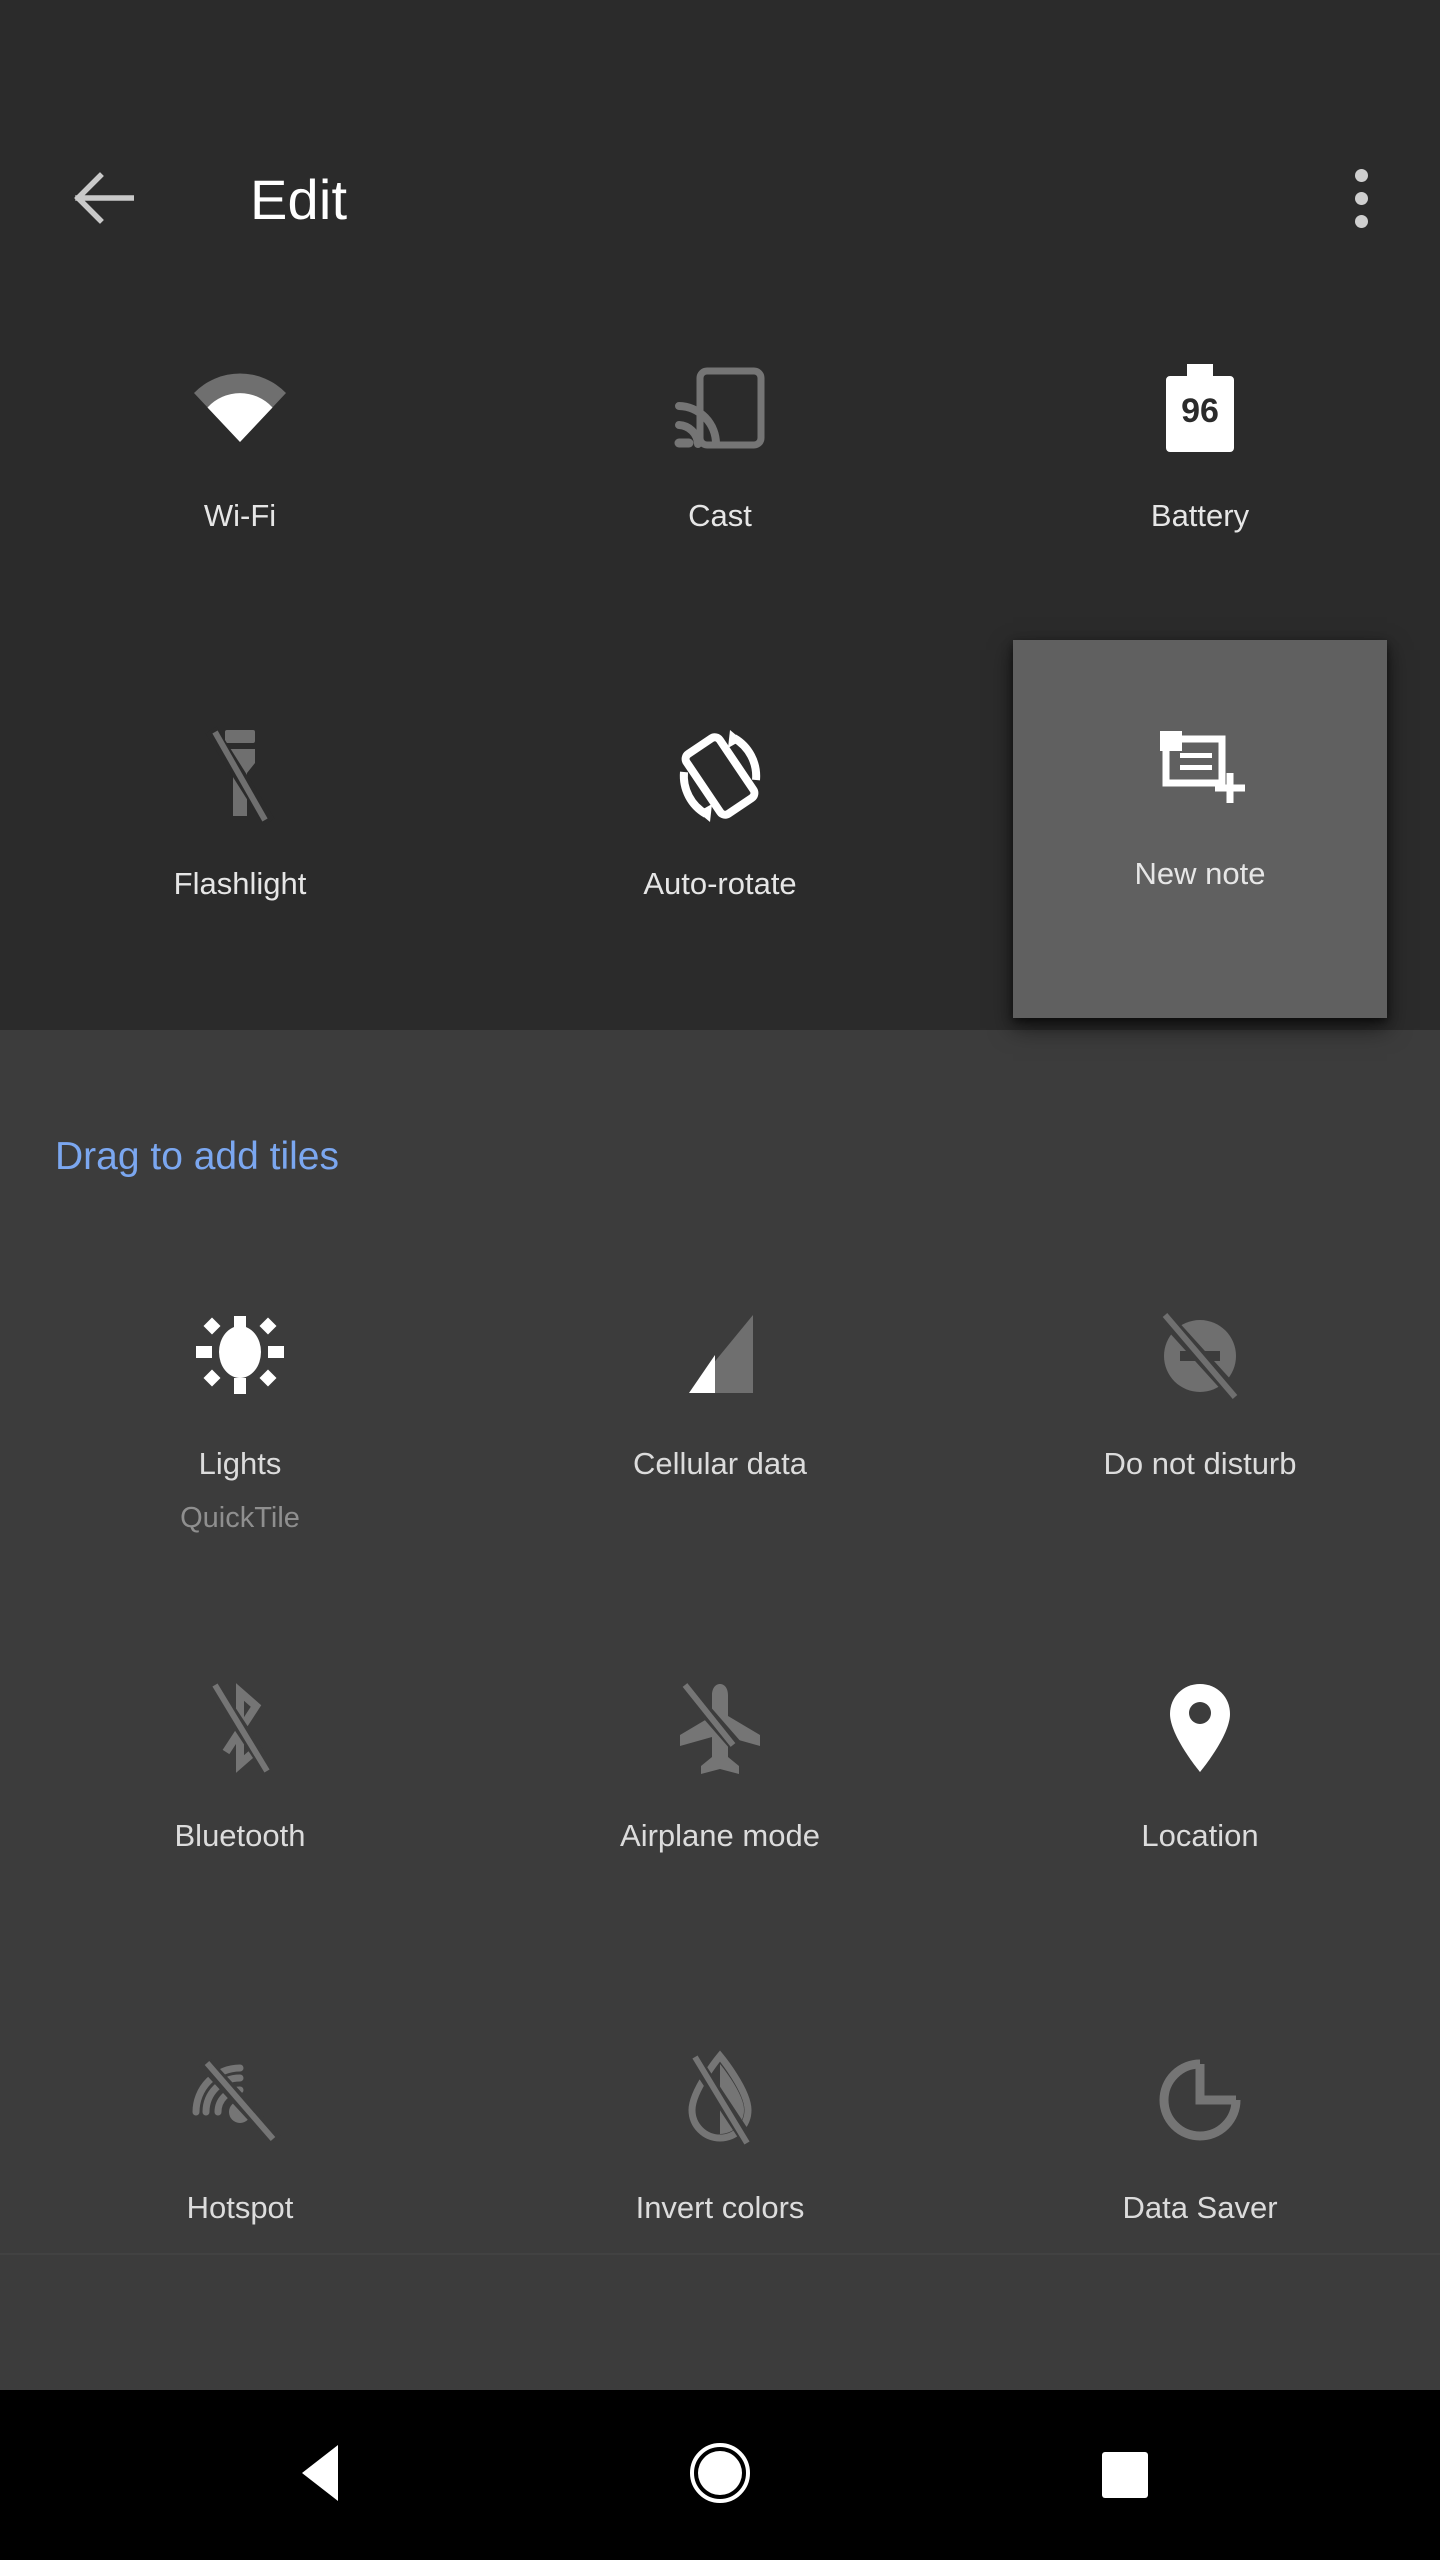 This screenshot has width=1440, height=2560. What do you see at coordinates (240, 2207) in the screenshot?
I see `tile-label: Hotspot` at bounding box center [240, 2207].